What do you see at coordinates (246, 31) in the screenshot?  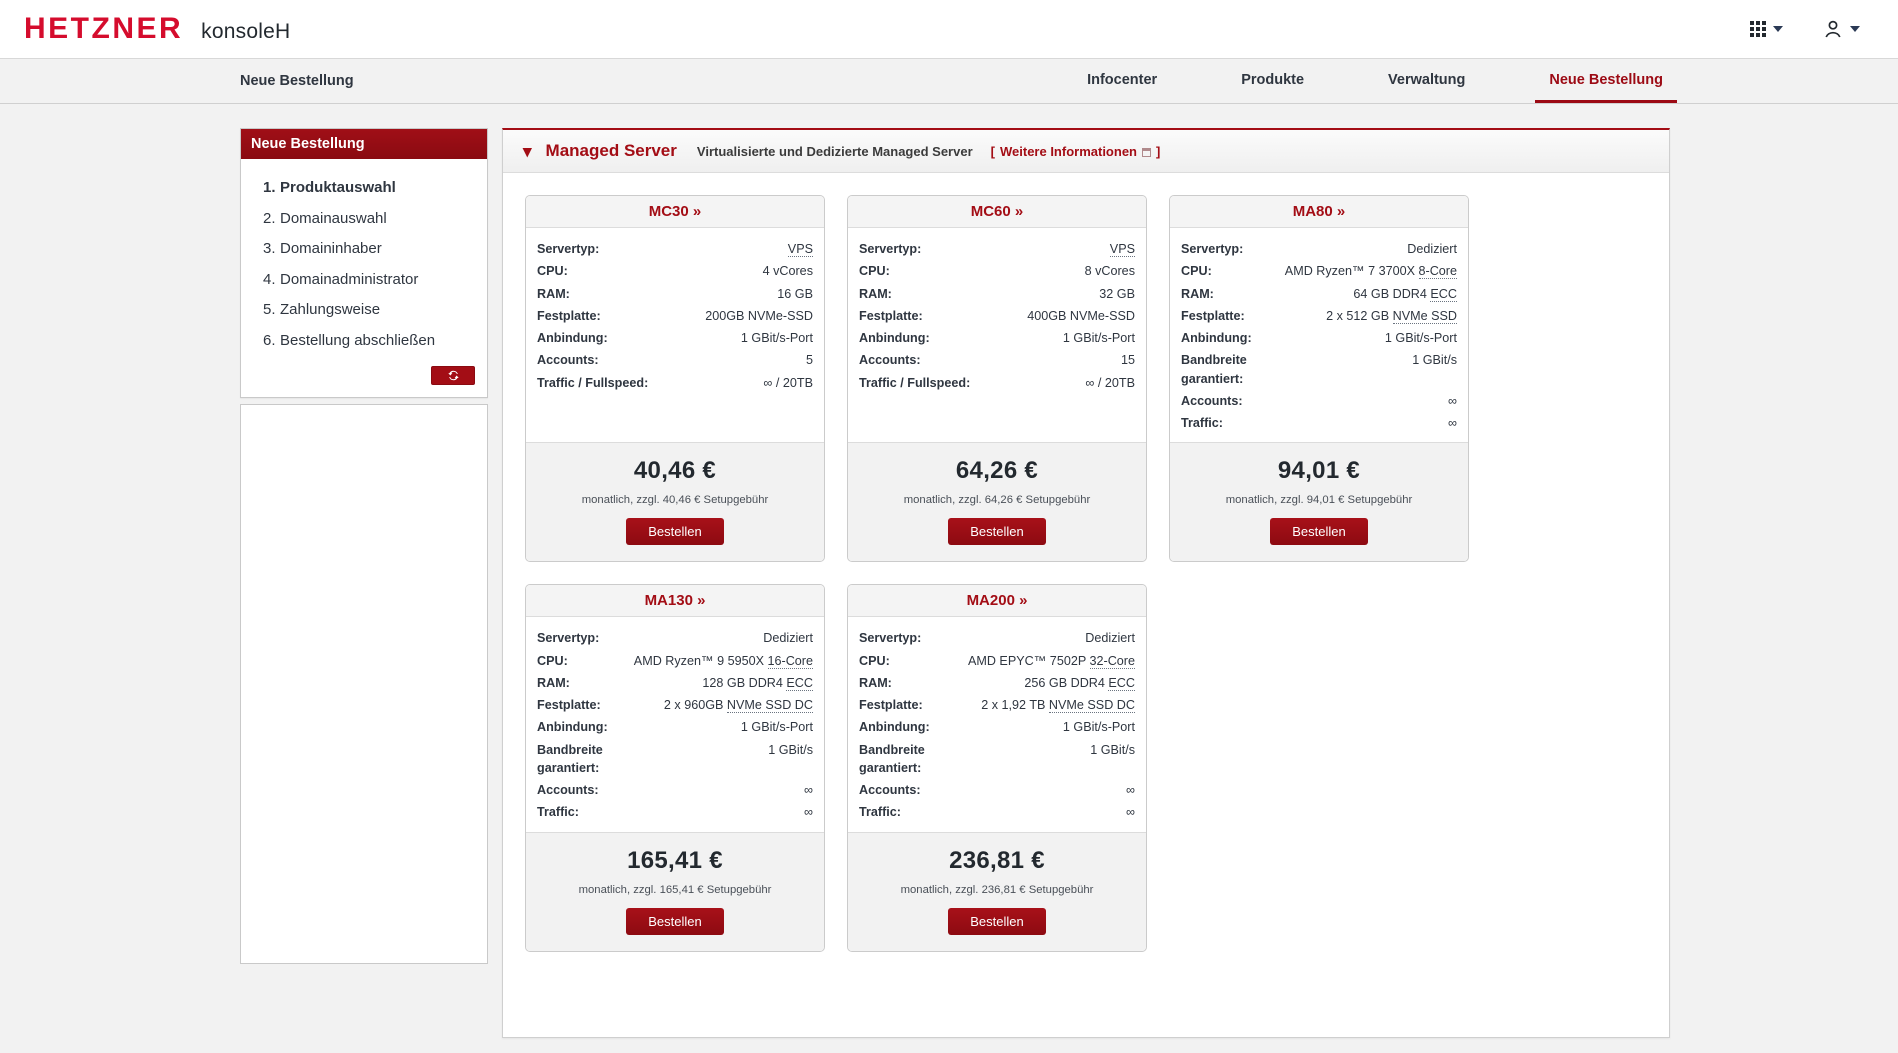 I see `app-name: konsoleH` at bounding box center [246, 31].